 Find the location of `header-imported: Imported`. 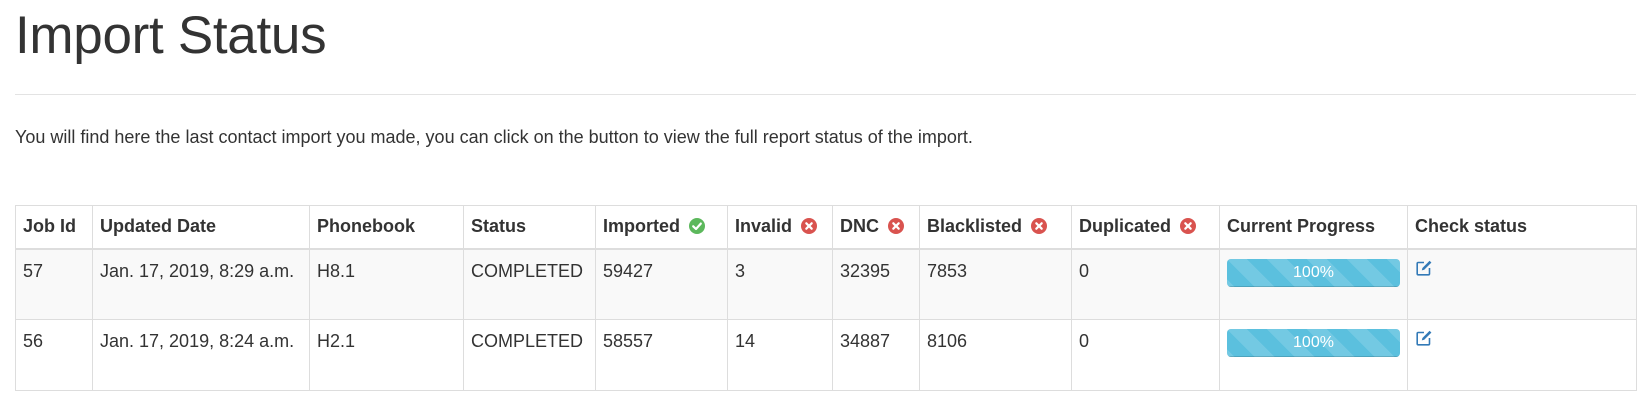

header-imported: Imported is located at coordinates (661, 227).